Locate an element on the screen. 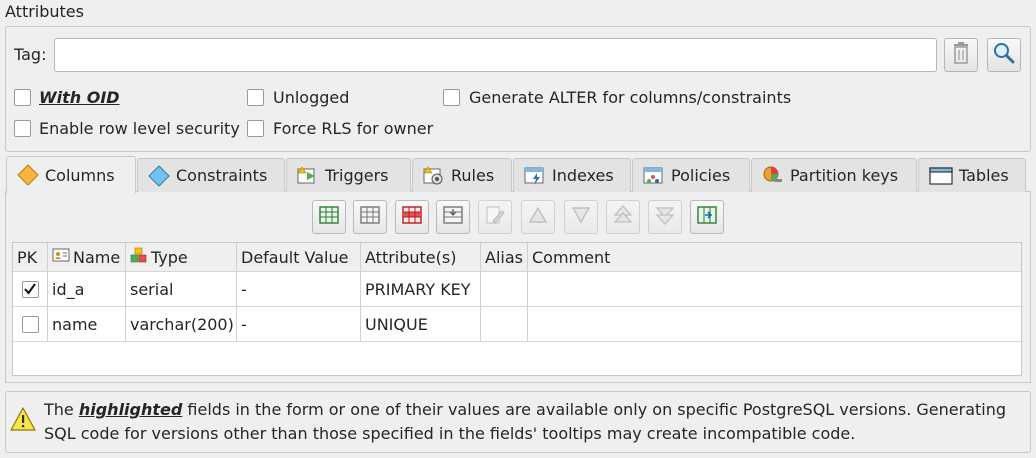  move-down-button is located at coordinates (581, 217).